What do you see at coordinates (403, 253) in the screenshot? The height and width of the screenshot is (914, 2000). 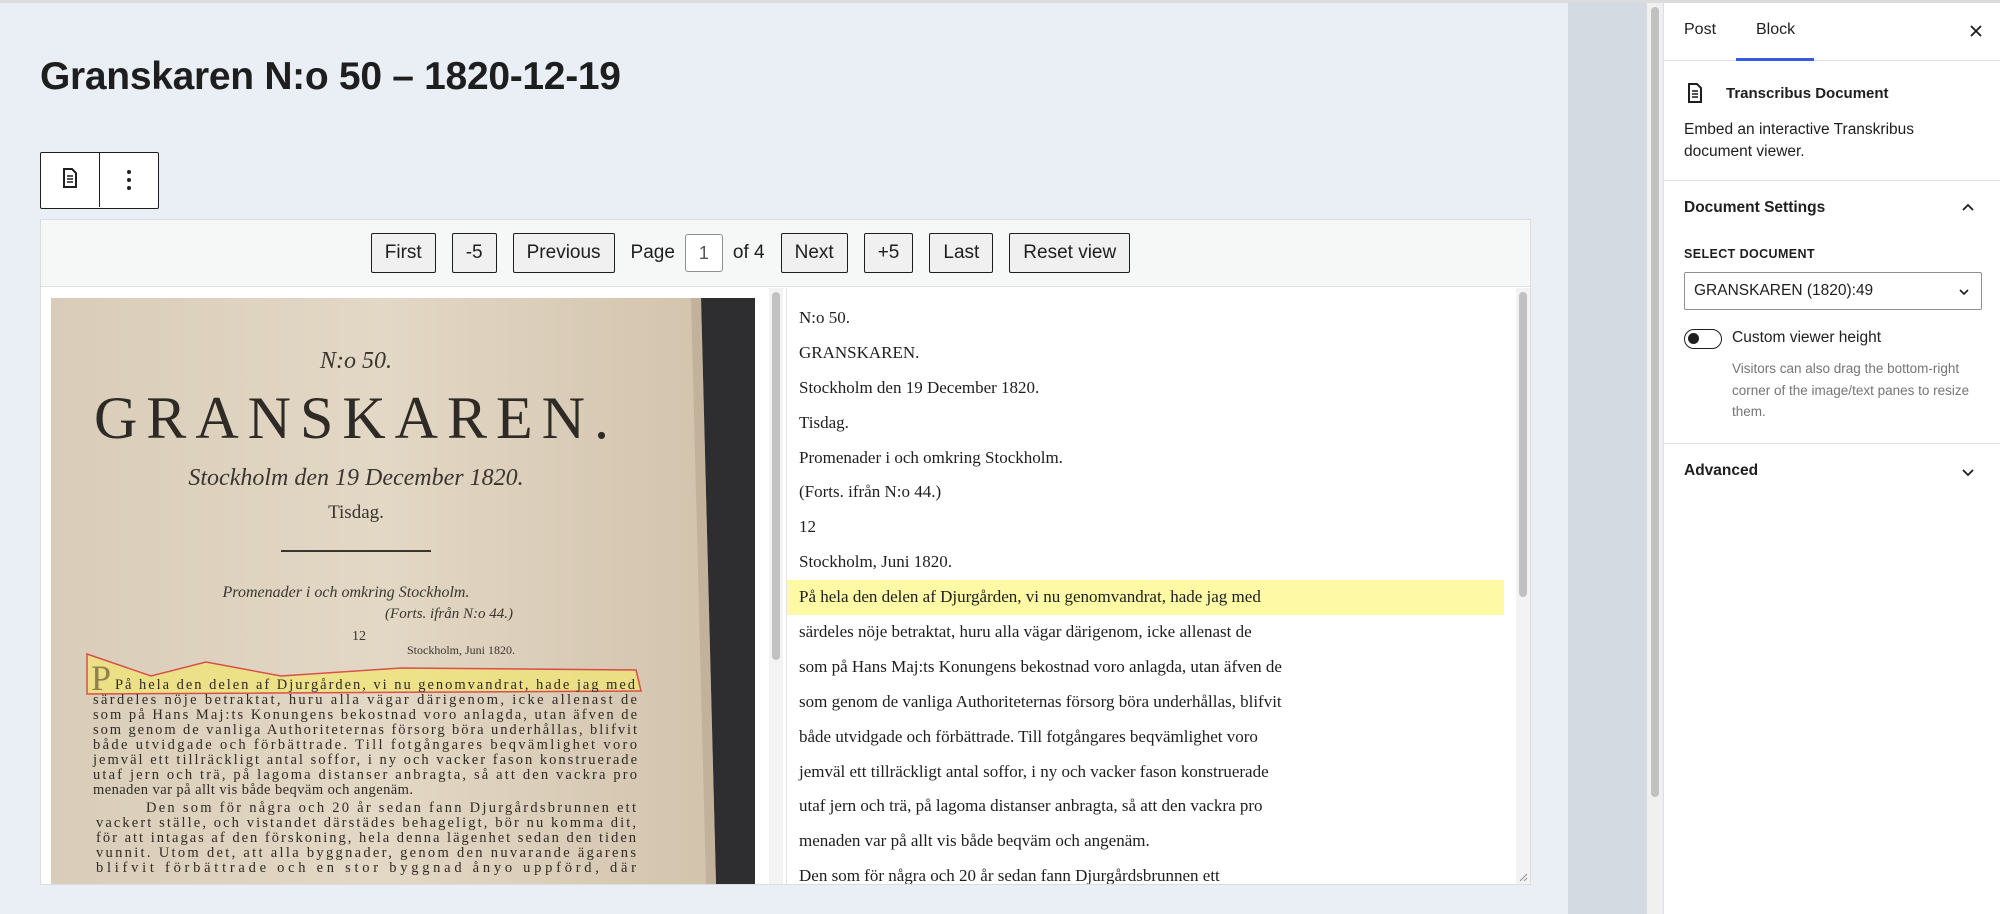 I see `first-page-button: First` at bounding box center [403, 253].